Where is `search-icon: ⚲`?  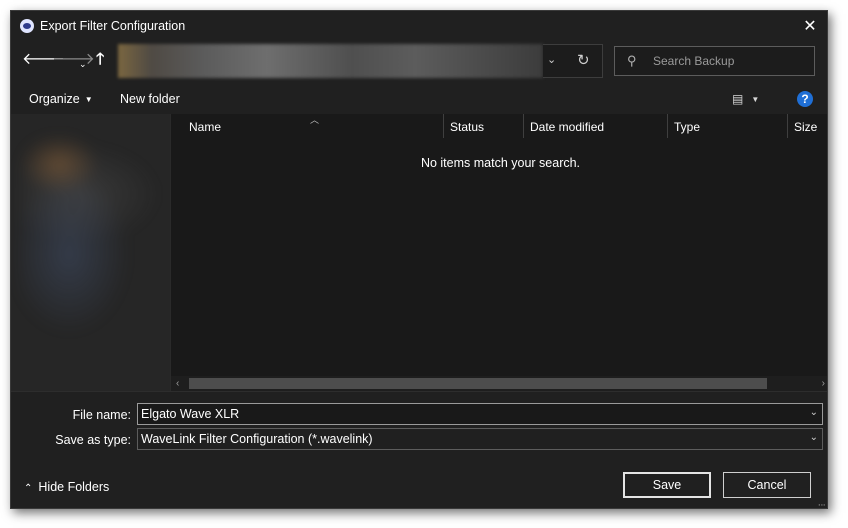
search-icon: ⚲ is located at coordinates (632, 60).